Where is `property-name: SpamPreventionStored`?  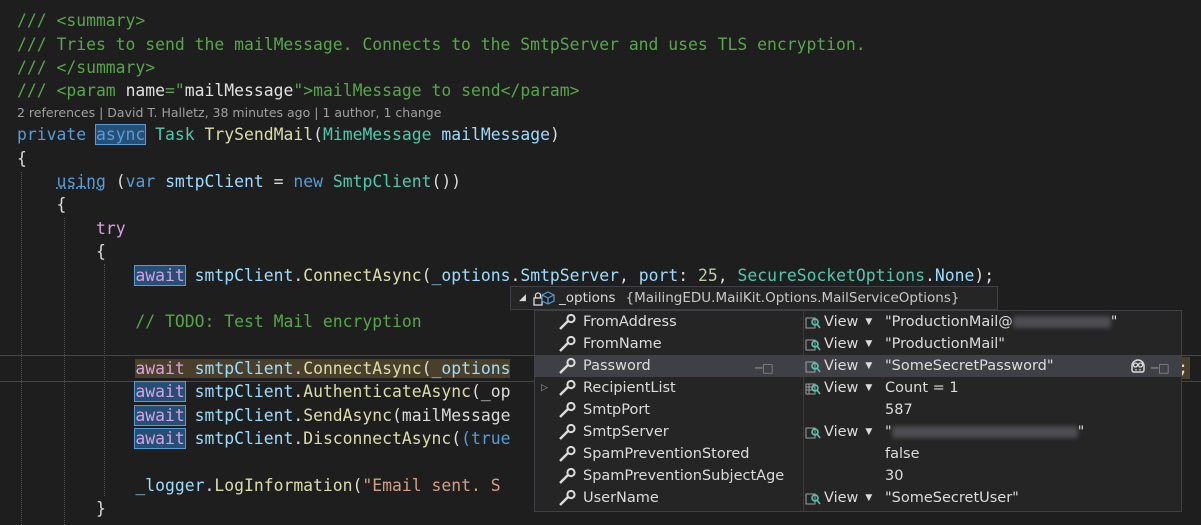 property-name: SpamPreventionStored is located at coordinates (666, 454).